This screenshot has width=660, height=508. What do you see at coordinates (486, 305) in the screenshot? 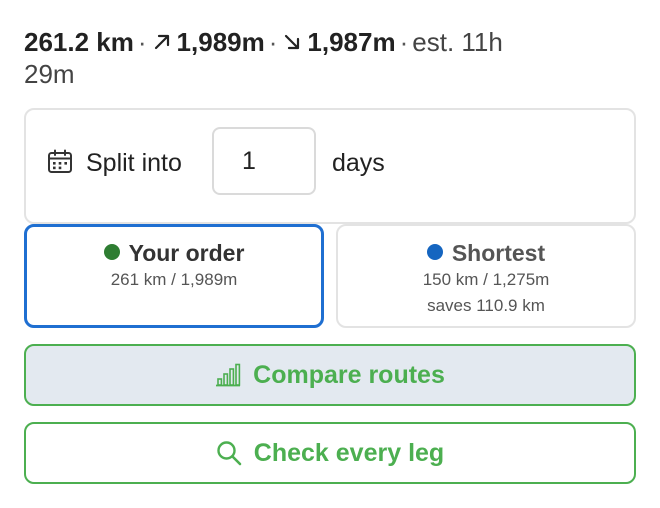
I see `shortest-savings: saves 110.9 km` at bounding box center [486, 305].